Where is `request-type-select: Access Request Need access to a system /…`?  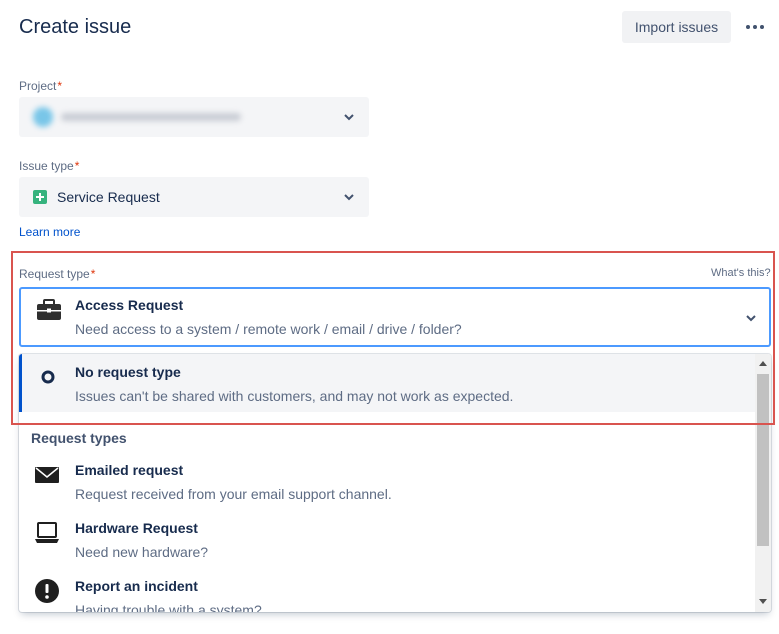
request-type-select: Access Request Need access to a system /… is located at coordinates (395, 317).